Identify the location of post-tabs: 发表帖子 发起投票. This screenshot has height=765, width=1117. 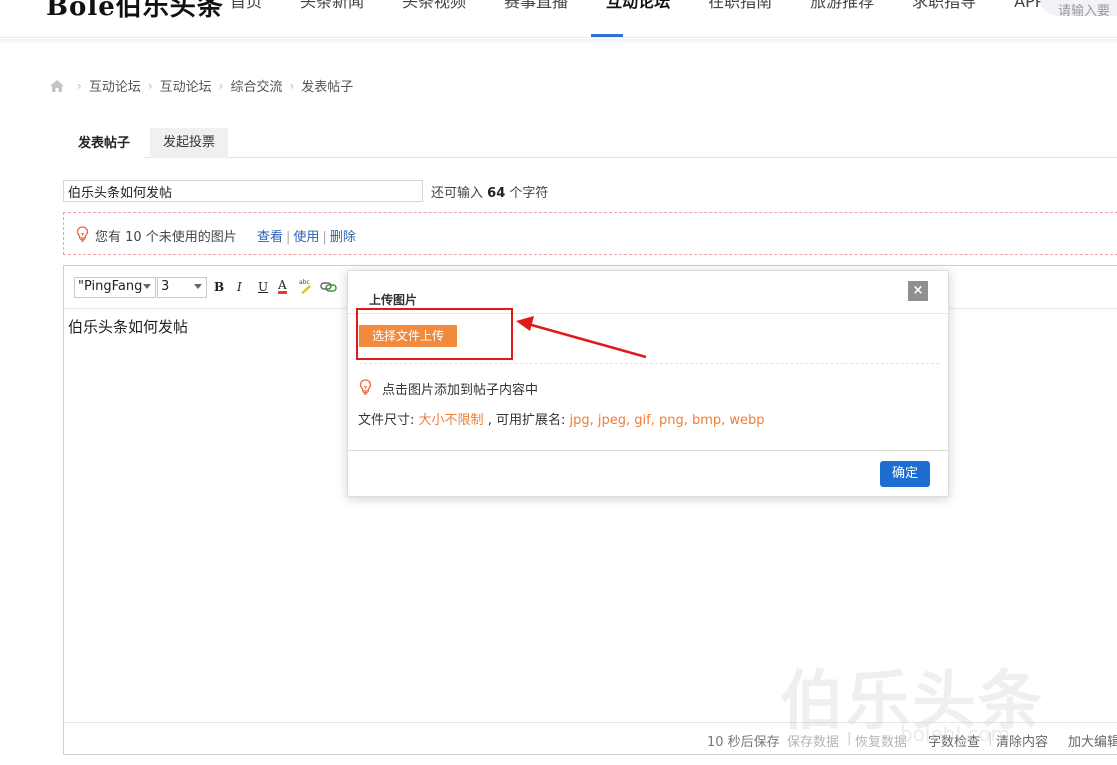
(590, 143).